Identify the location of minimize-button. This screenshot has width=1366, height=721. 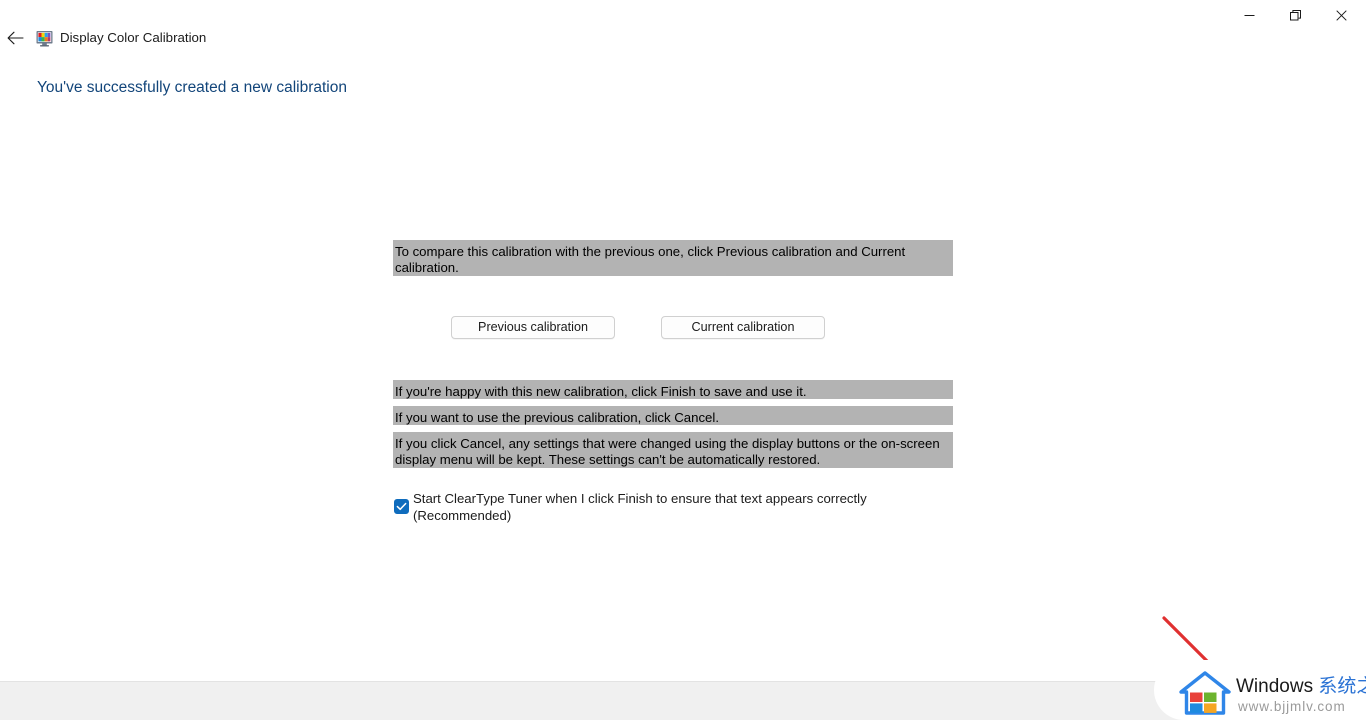
(1249, 15).